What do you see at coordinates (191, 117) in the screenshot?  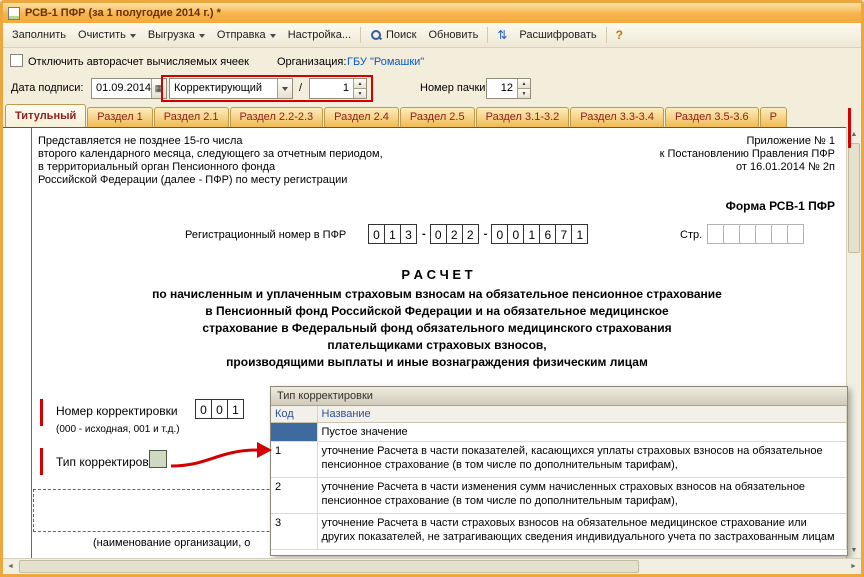 I see `tab-section-2-1: Раздел 2.1` at bounding box center [191, 117].